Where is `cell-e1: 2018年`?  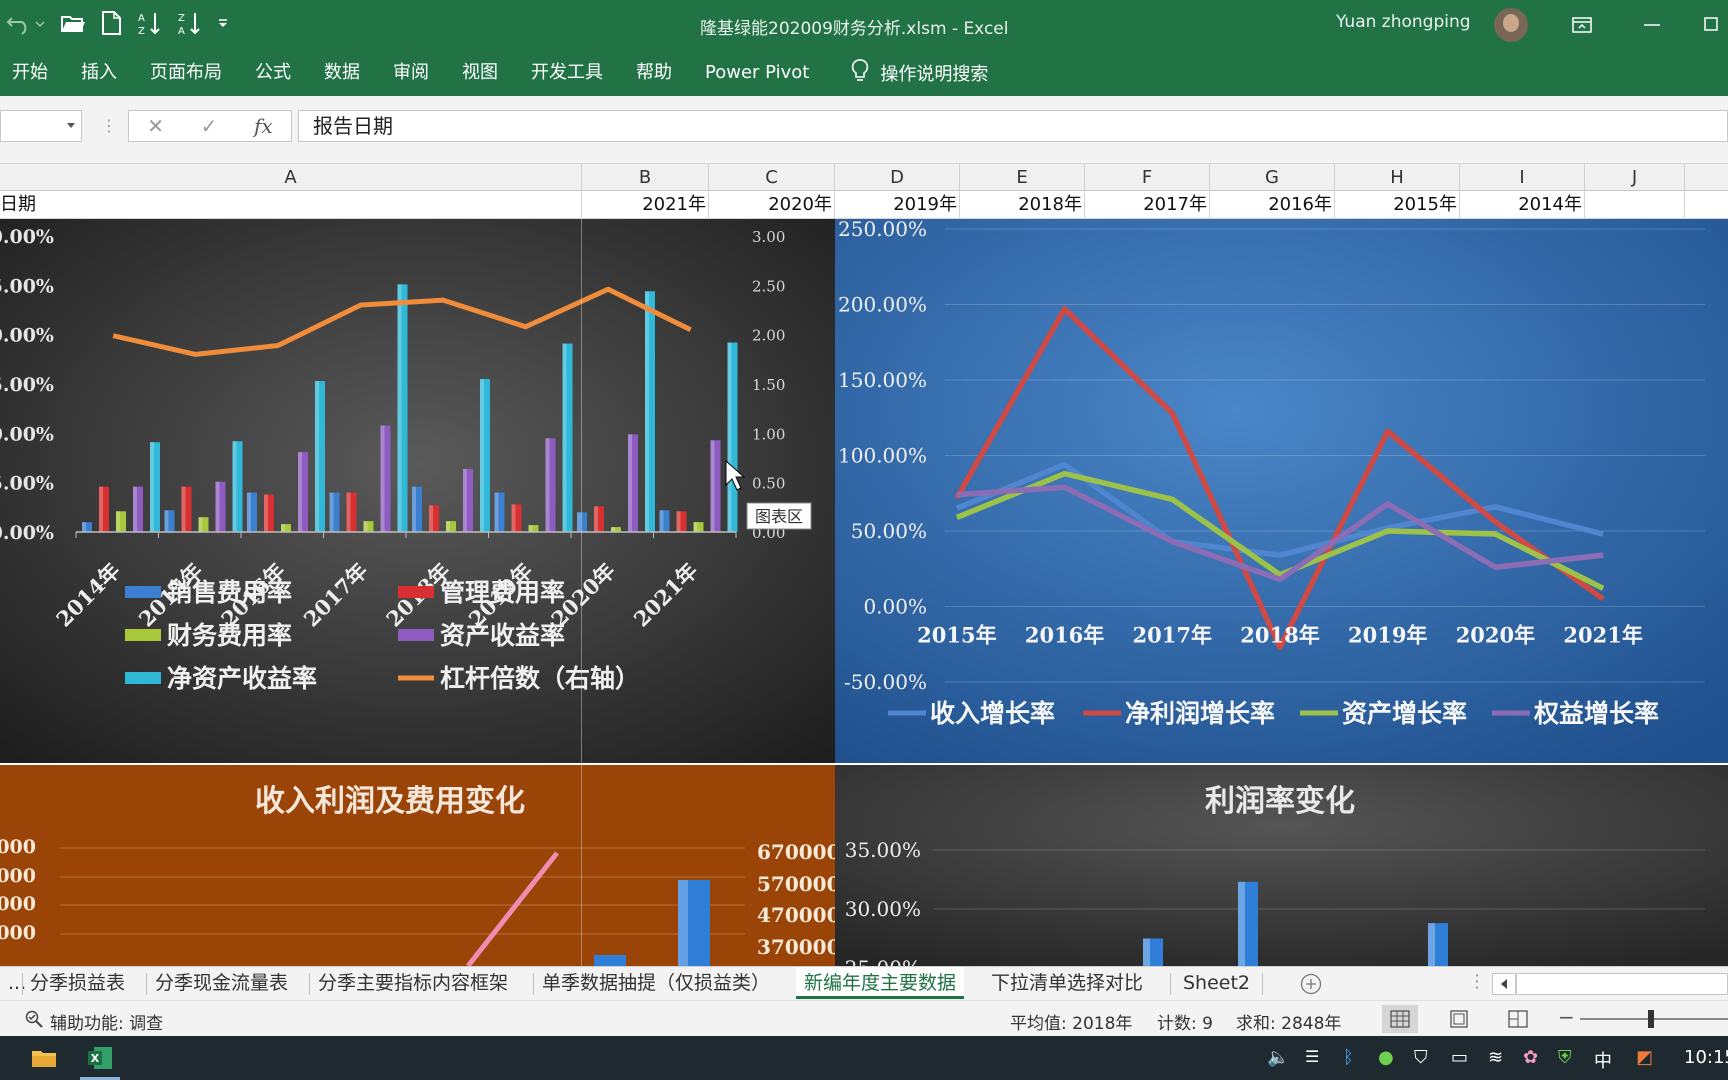
cell-e1: 2018年 is located at coordinates (1022, 205).